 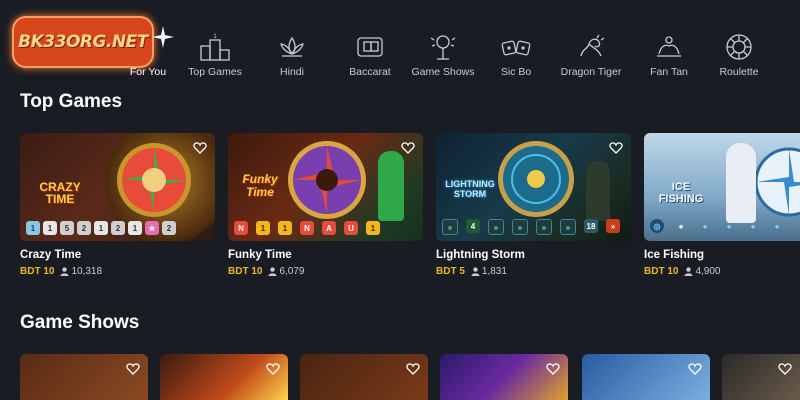 What do you see at coordinates (329, 228) in the screenshot?
I see `result-pill: A` at bounding box center [329, 228].